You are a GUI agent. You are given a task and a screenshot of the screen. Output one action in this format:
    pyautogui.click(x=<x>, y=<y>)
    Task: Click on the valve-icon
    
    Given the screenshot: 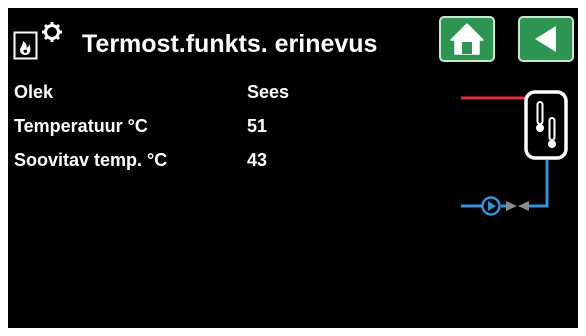 What is the action you would take?
    pyautogui.click(x=517, y=206)
    